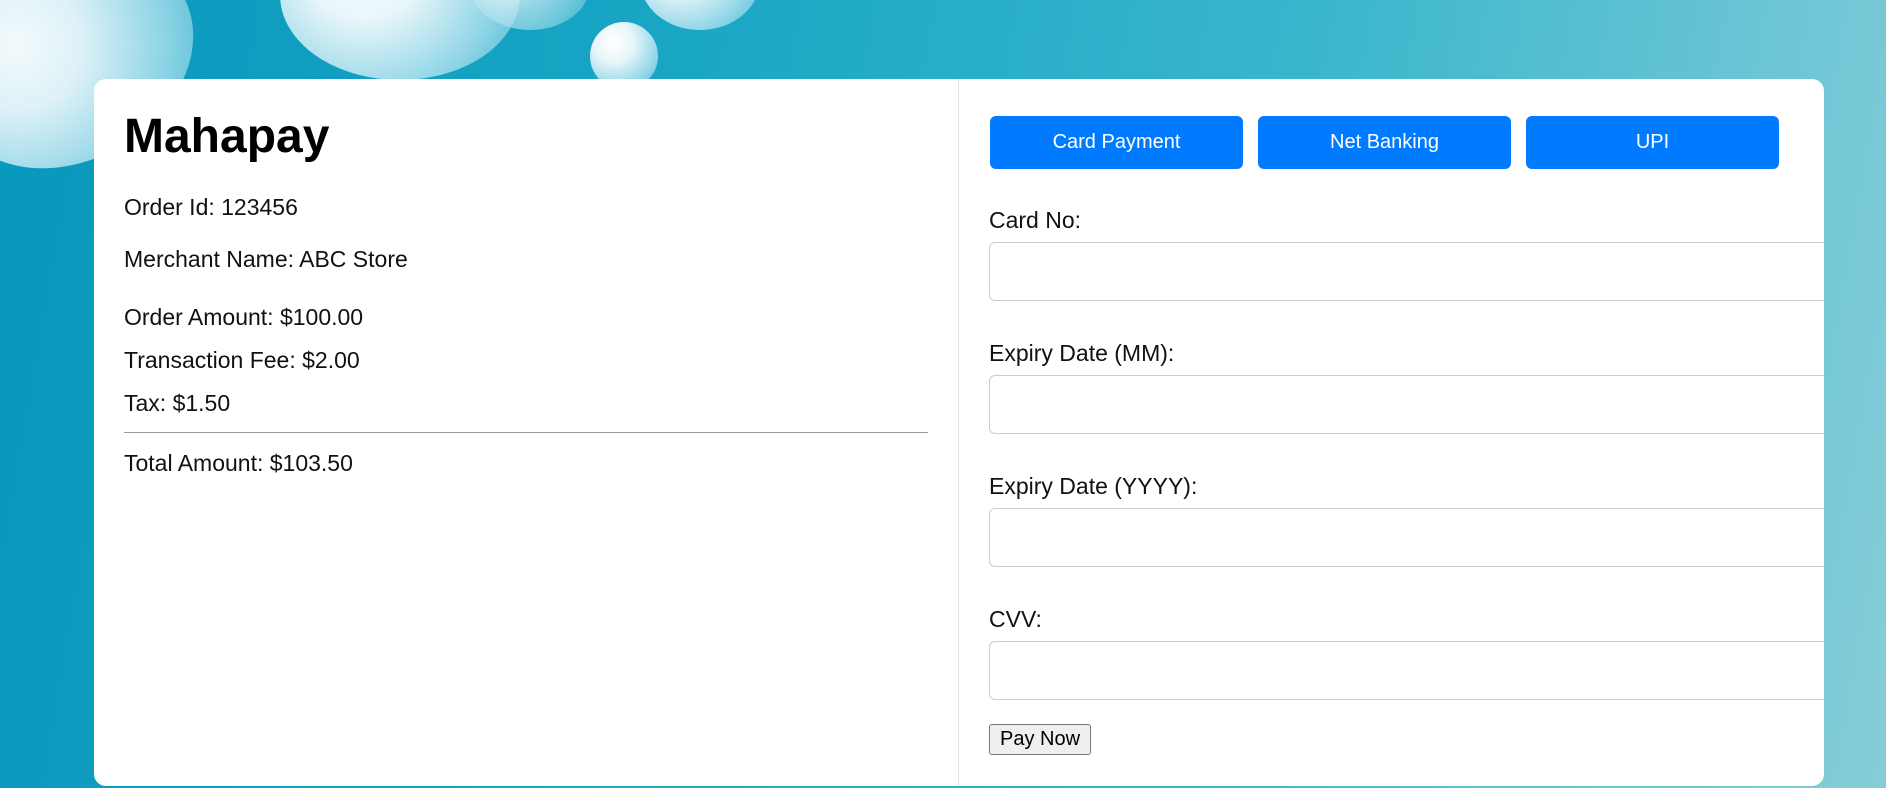 This screenshot has width=1886, height=788. I want to click on transaction-fee: Transaction Fee: $2.00, so click(242, 360).